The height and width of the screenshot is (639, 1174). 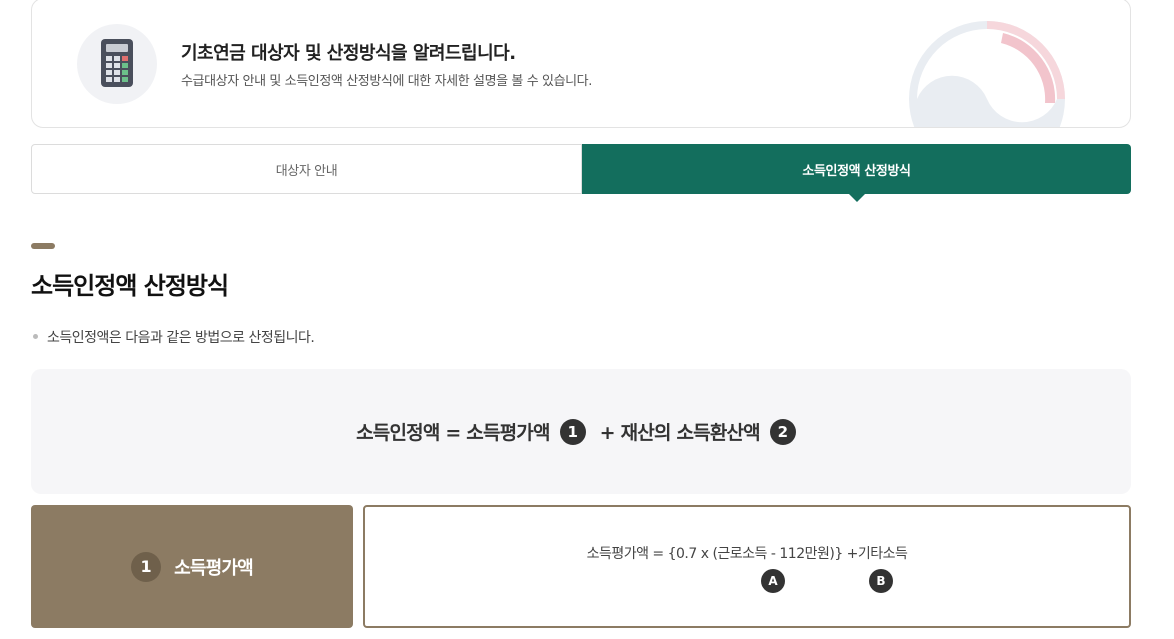 What do you see at coordinates (782, 431) in the screenshot?
I see `number-2-badge: 2` at bounding box center [782, 431].